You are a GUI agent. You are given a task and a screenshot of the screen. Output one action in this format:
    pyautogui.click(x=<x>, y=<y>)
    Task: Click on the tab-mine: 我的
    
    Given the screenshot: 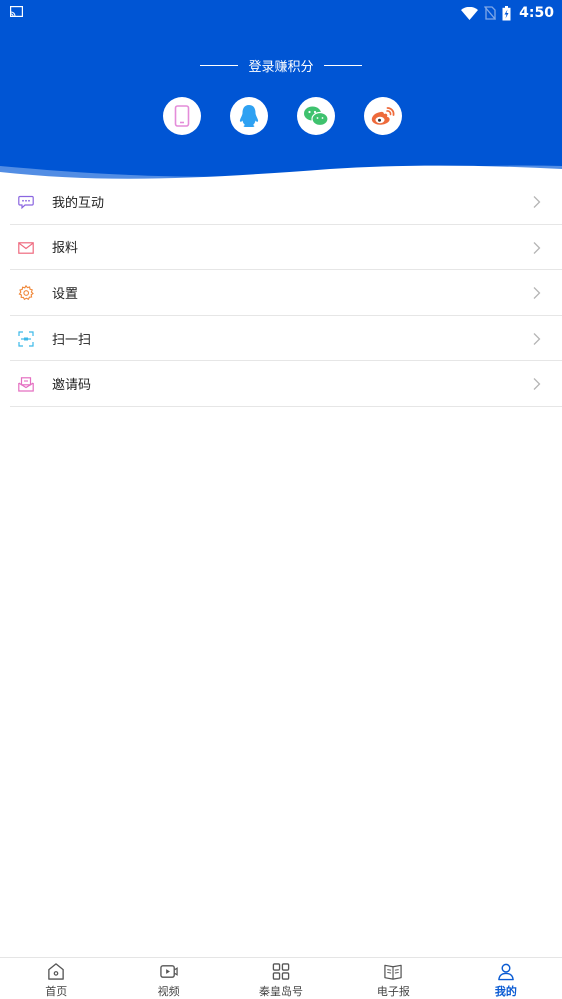 What is the action you would take?
    pyautogui.click(x=506, y=978)
    